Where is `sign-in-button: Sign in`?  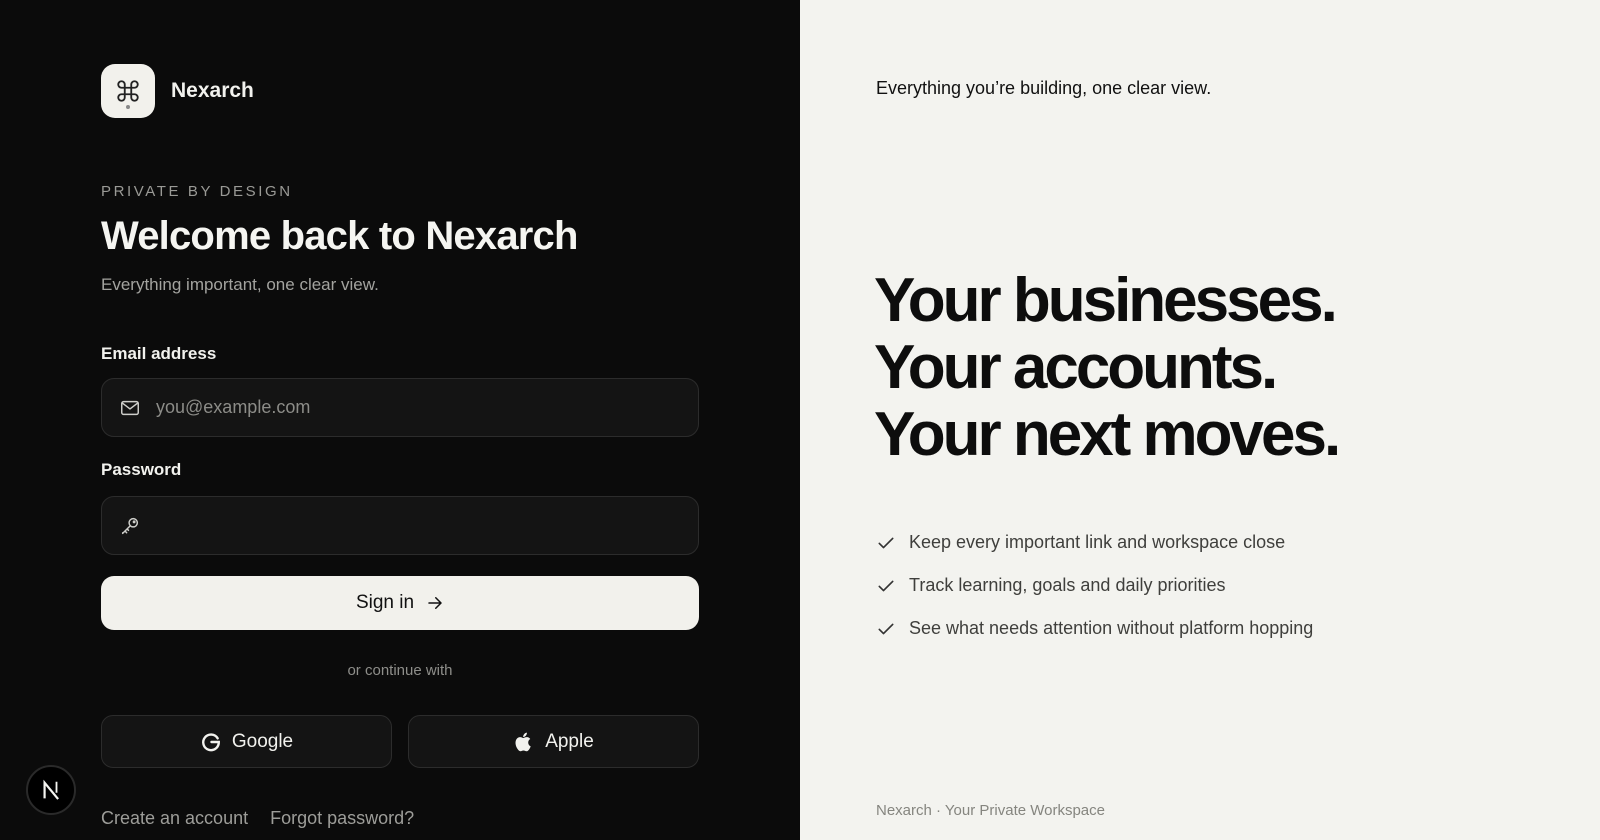
sign-in-button: Sign in is located at coordinates (400, 603).